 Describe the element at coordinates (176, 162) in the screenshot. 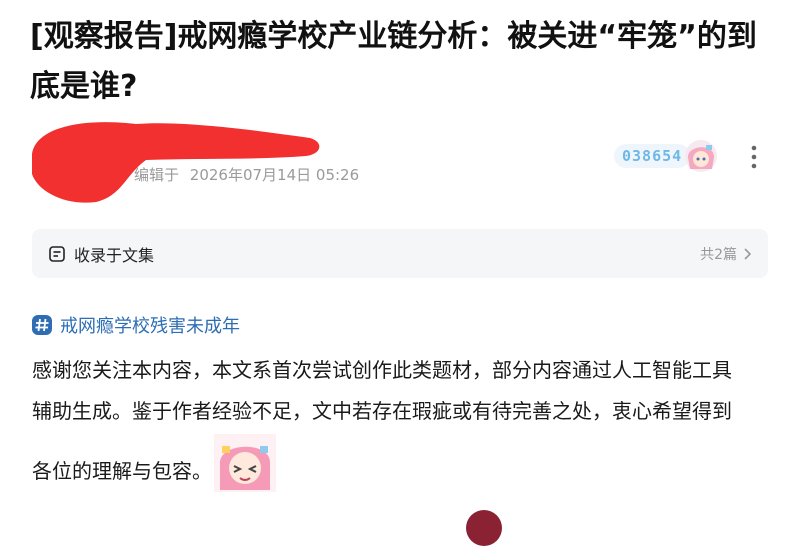

I see `author-redaction` at that location.